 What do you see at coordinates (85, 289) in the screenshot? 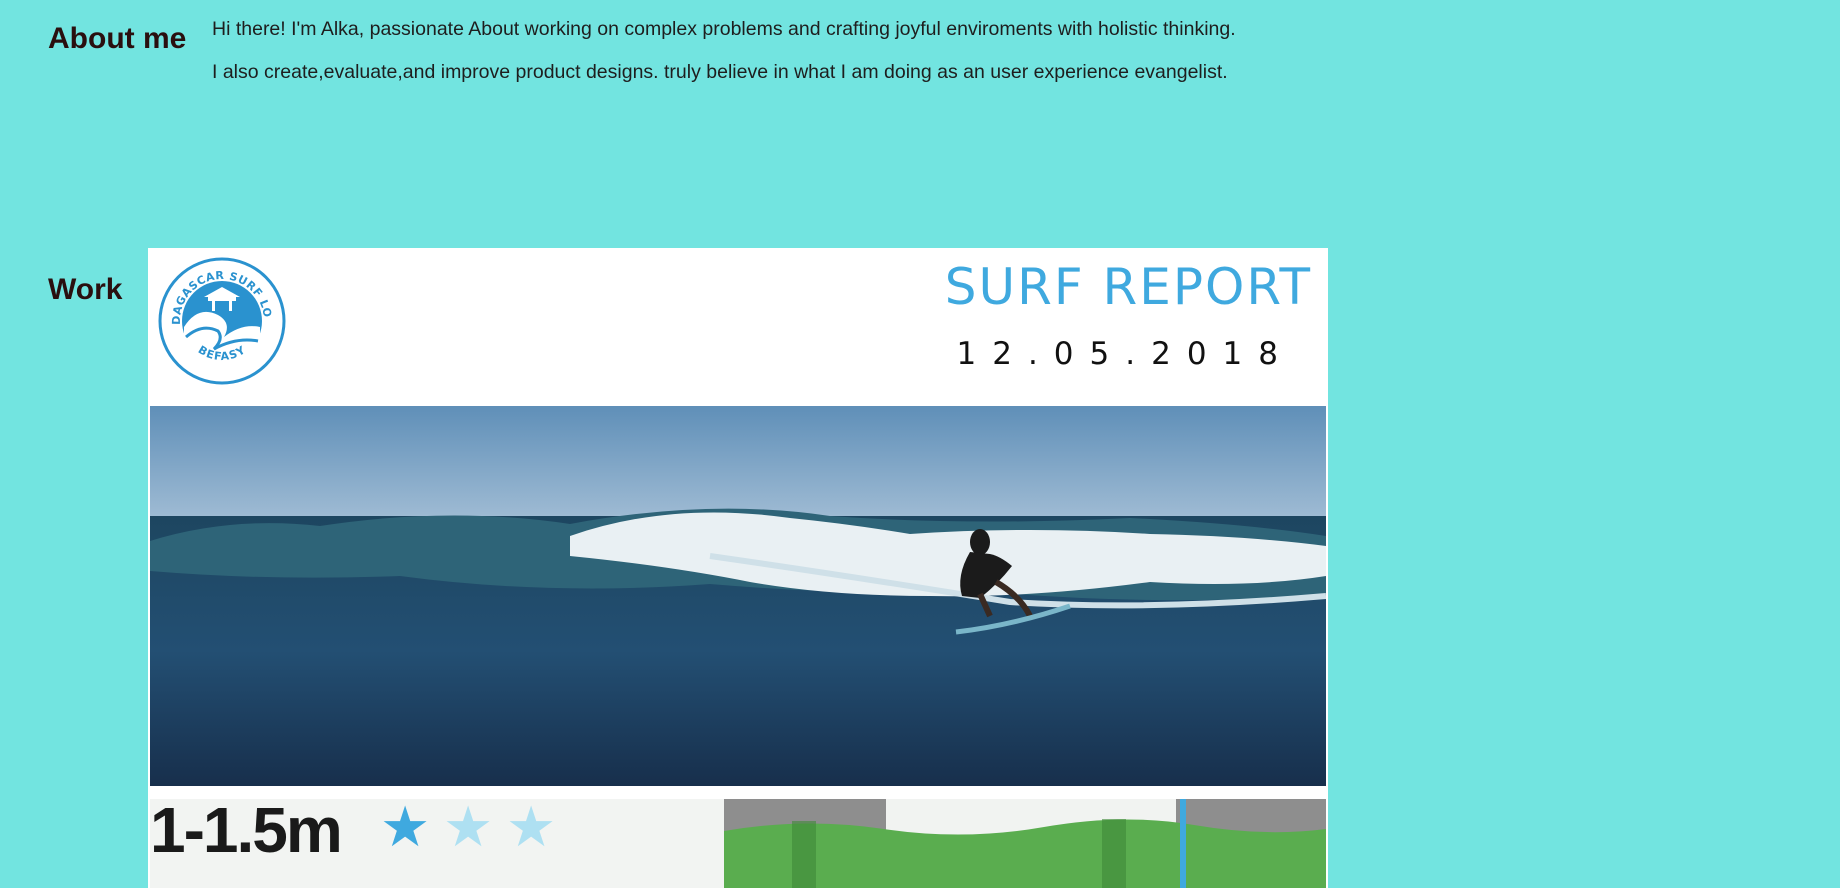
I see `work-heading: Work` at bounding box center [85, 289].